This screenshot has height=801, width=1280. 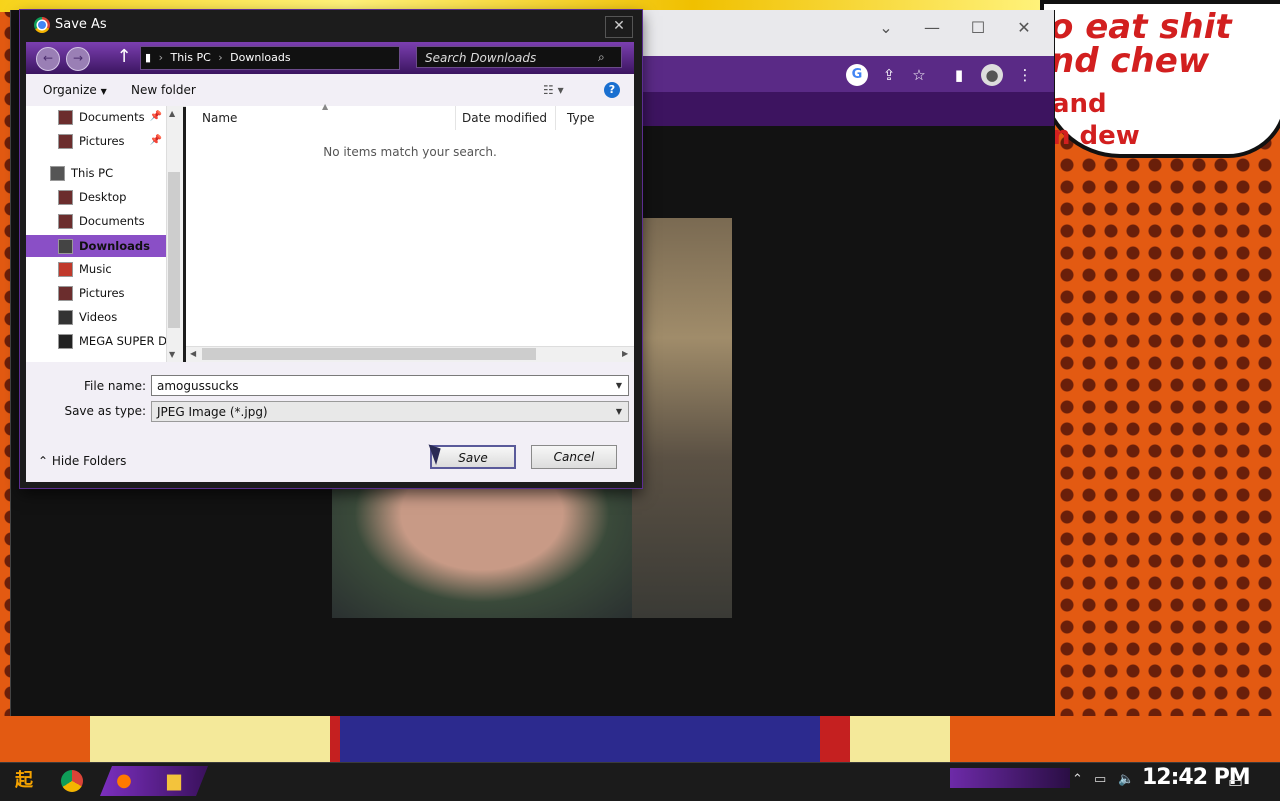 What do you see at coordinates (857, 75) in the screenshot?
I see `google-icon: G` at bounding box center [857, 75].